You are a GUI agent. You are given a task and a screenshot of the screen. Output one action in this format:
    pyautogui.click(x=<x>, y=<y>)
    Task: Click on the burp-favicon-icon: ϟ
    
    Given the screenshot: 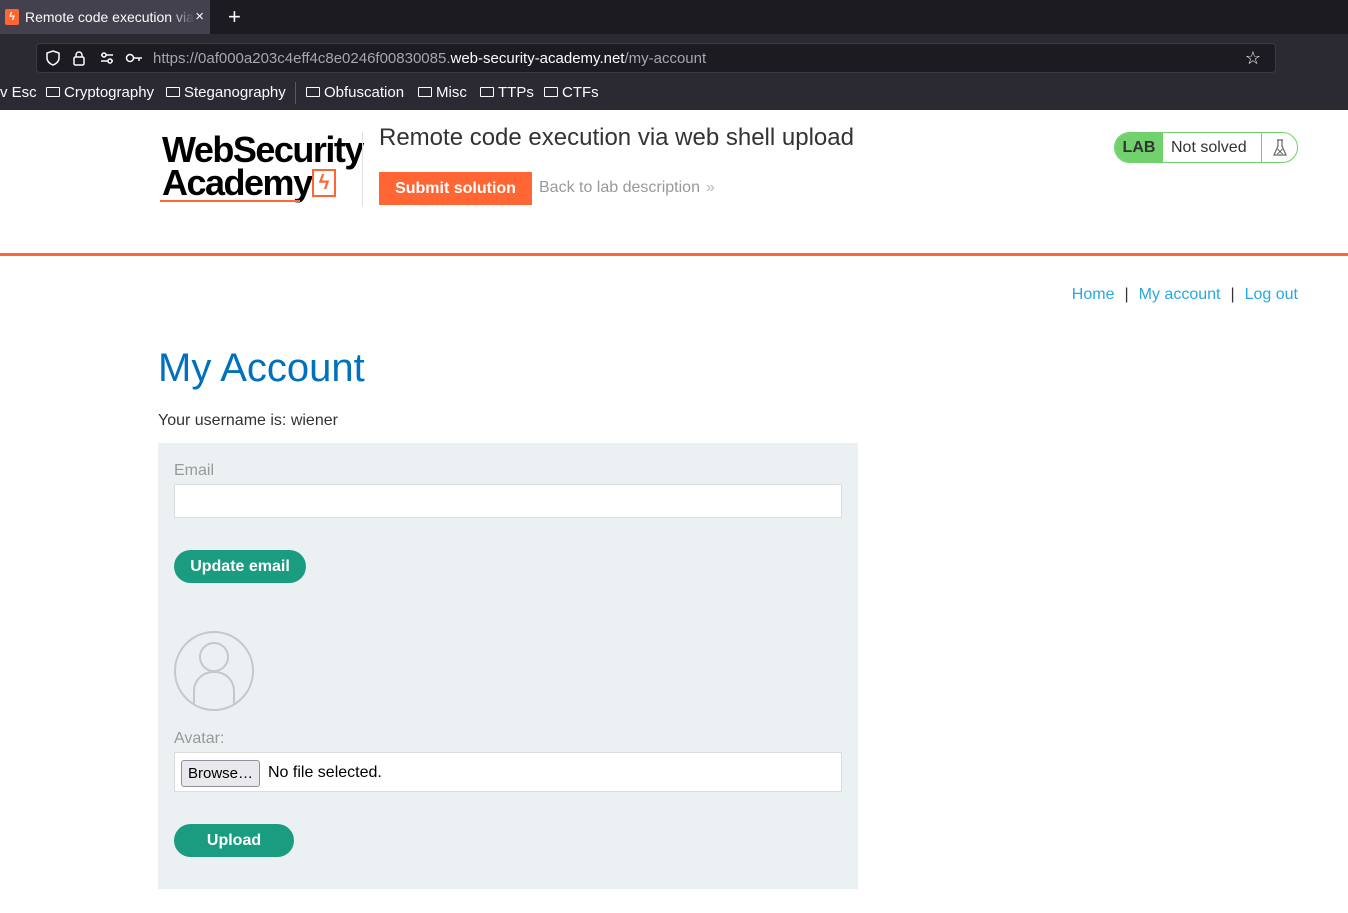 What is the action you would take?
    pyautogui.click(x=12, y=17)
    